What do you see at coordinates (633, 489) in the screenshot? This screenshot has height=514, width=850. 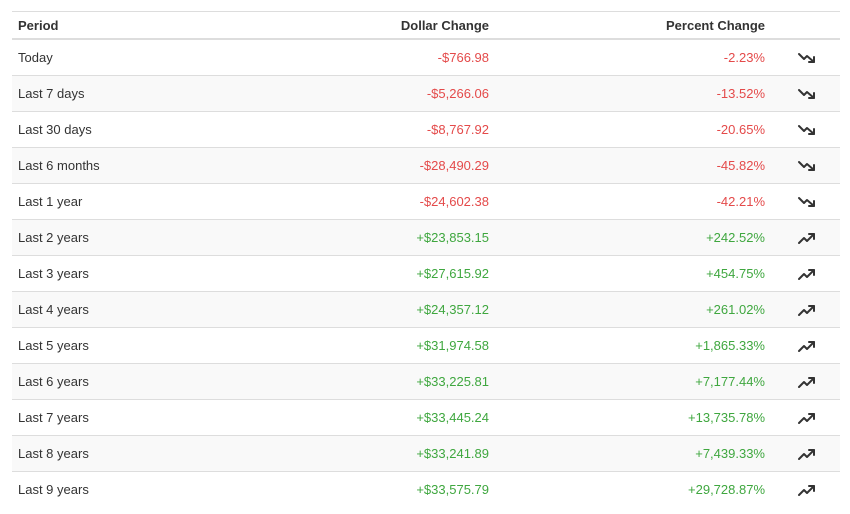 I see `percent-change-cell: +29,728.87%` at bounding box center [633, 489].